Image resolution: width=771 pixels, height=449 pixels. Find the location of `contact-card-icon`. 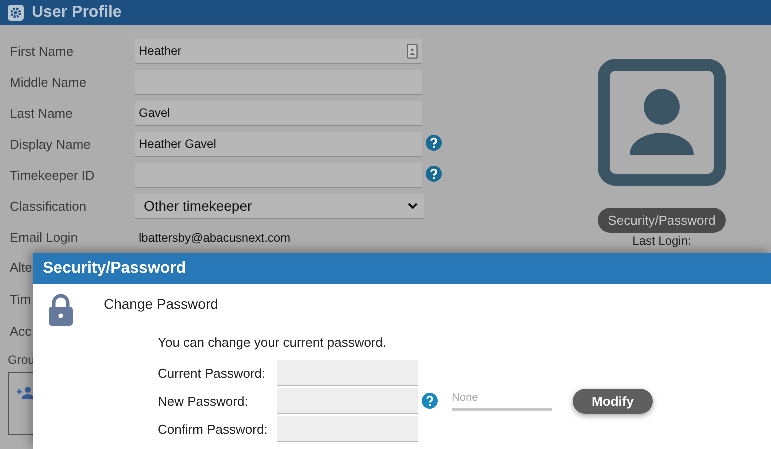

contact-card-icon is located at coordinates (412, 51).